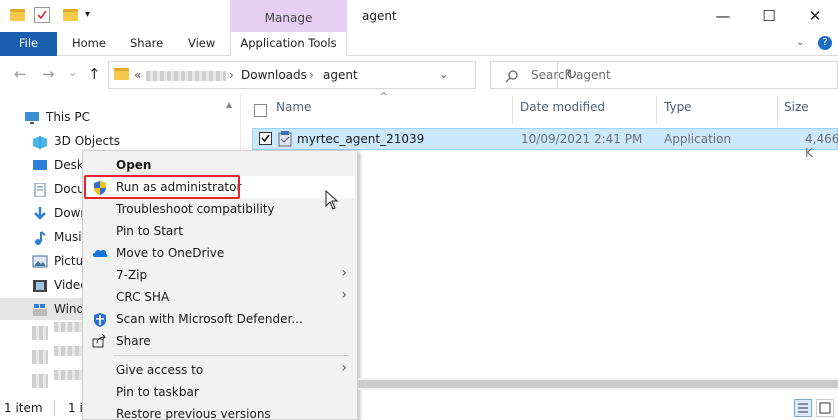  What do you see at coordinates (288, 16) in the screenshot?
I see `manage-tab: Manage` at bounding box center [288, 16].